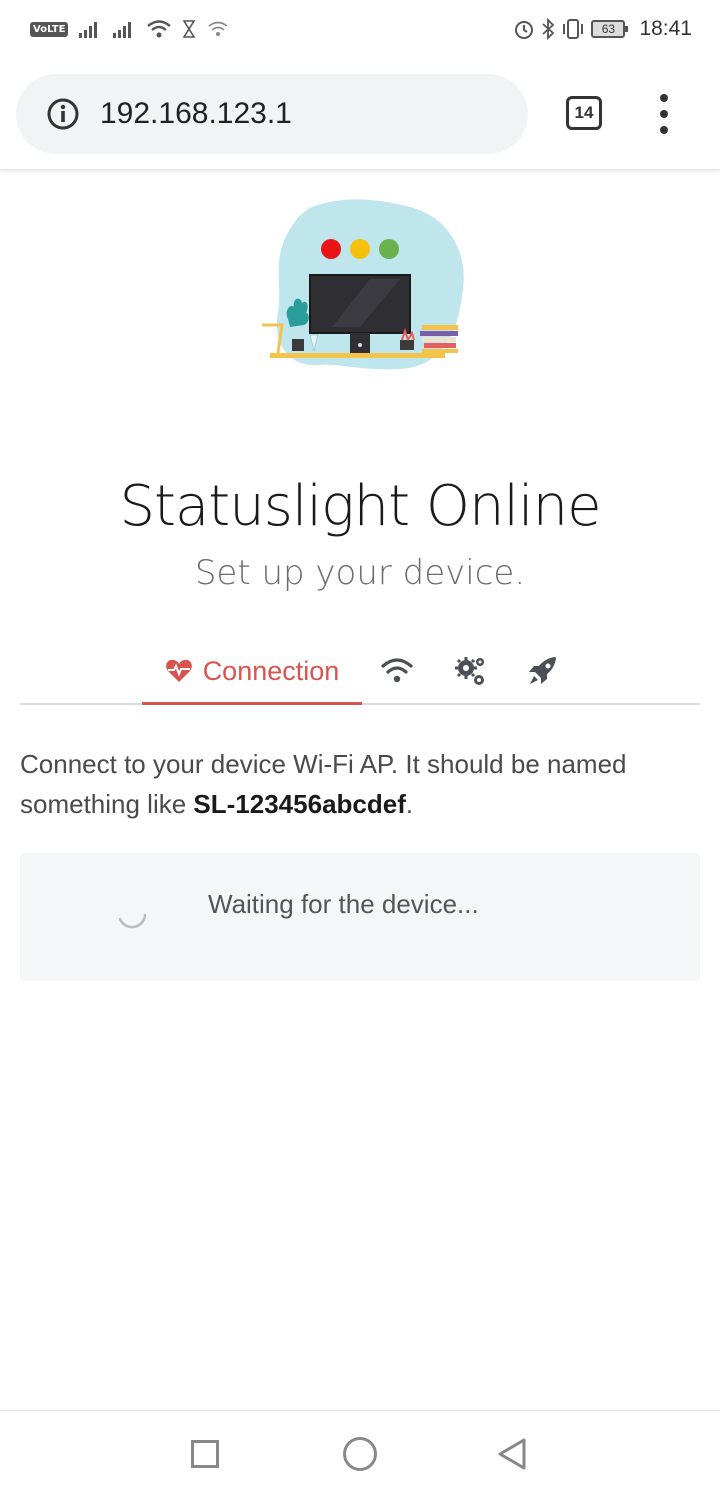 Image resolution: width=720 pixels, height=1496 pixels. Describe the element at coordinates (584, 113) in the screenshot. I see `tab-switcher-button: 14` at that location.